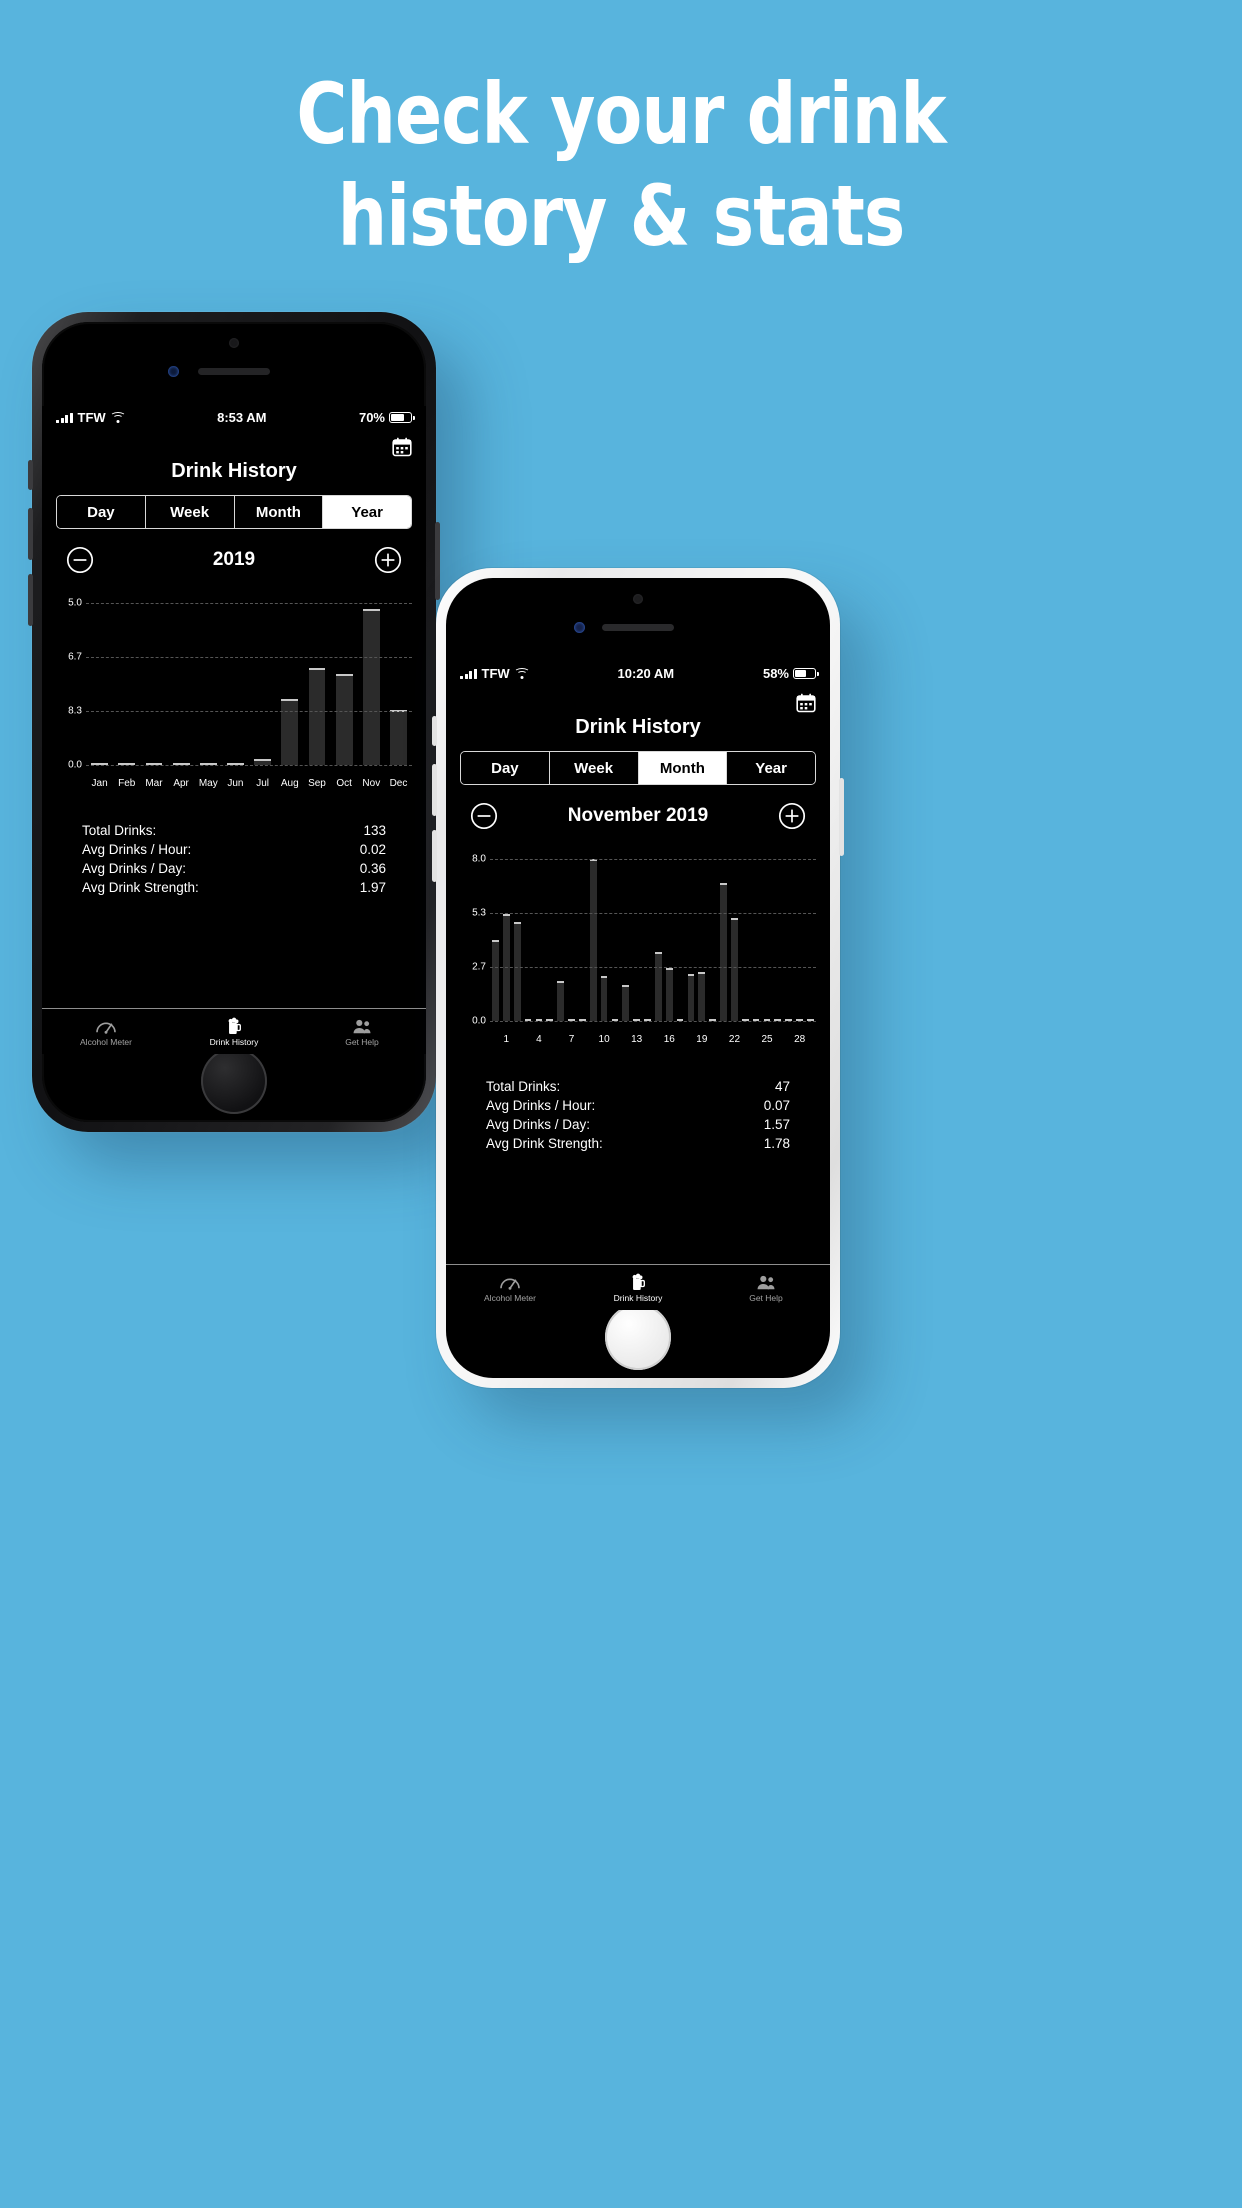 Image resolution: width=1242 pixels, height=2208 pixels. Describe the element at coordinates (653, 1039) in the screenshot. I see `chart-x-axis-labels: 1 4 7 10 13 16 19 22 25 28` at that location.